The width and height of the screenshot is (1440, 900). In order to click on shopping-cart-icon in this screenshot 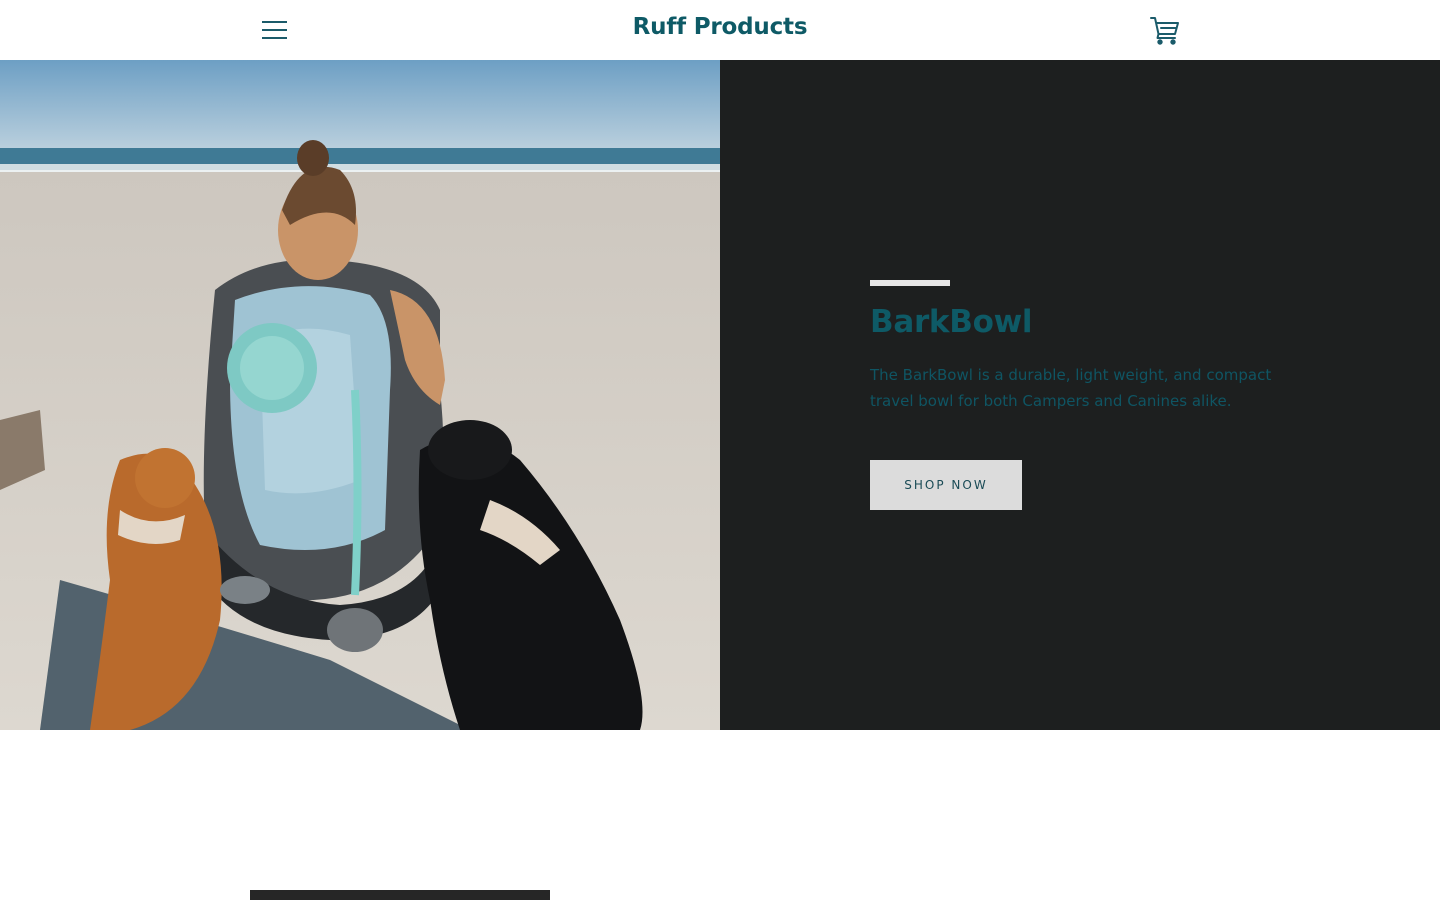, I will do `click(1165, 30)`.